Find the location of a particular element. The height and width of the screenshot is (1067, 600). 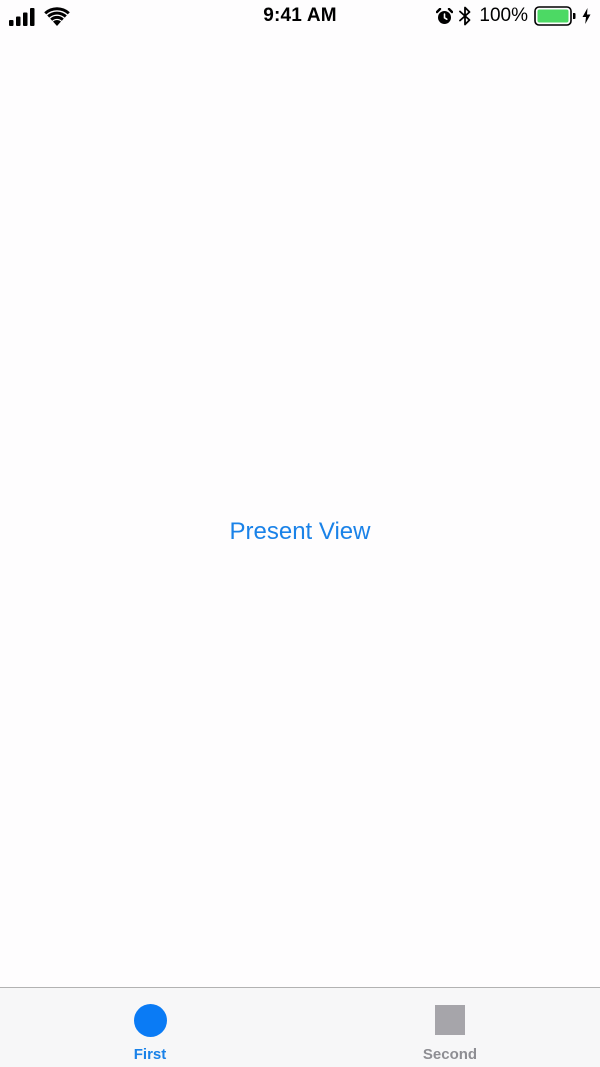

tab-second-label: Second is located at coordinates (450, 1054).